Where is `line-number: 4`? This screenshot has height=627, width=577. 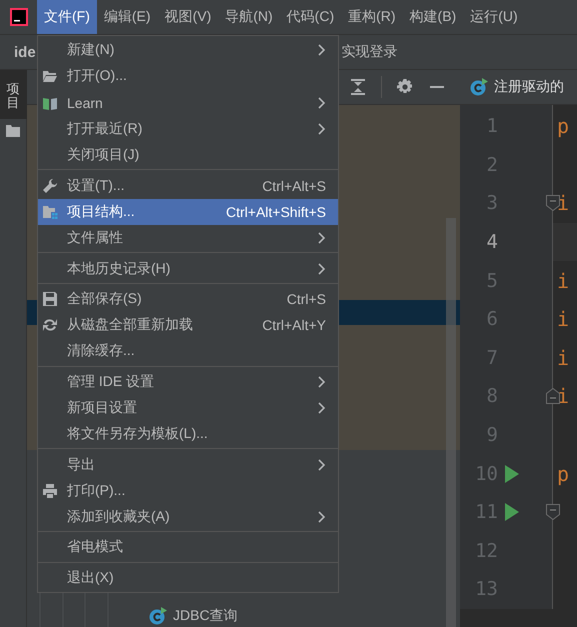
line-number: 4 is located at coordinates (492, 242).